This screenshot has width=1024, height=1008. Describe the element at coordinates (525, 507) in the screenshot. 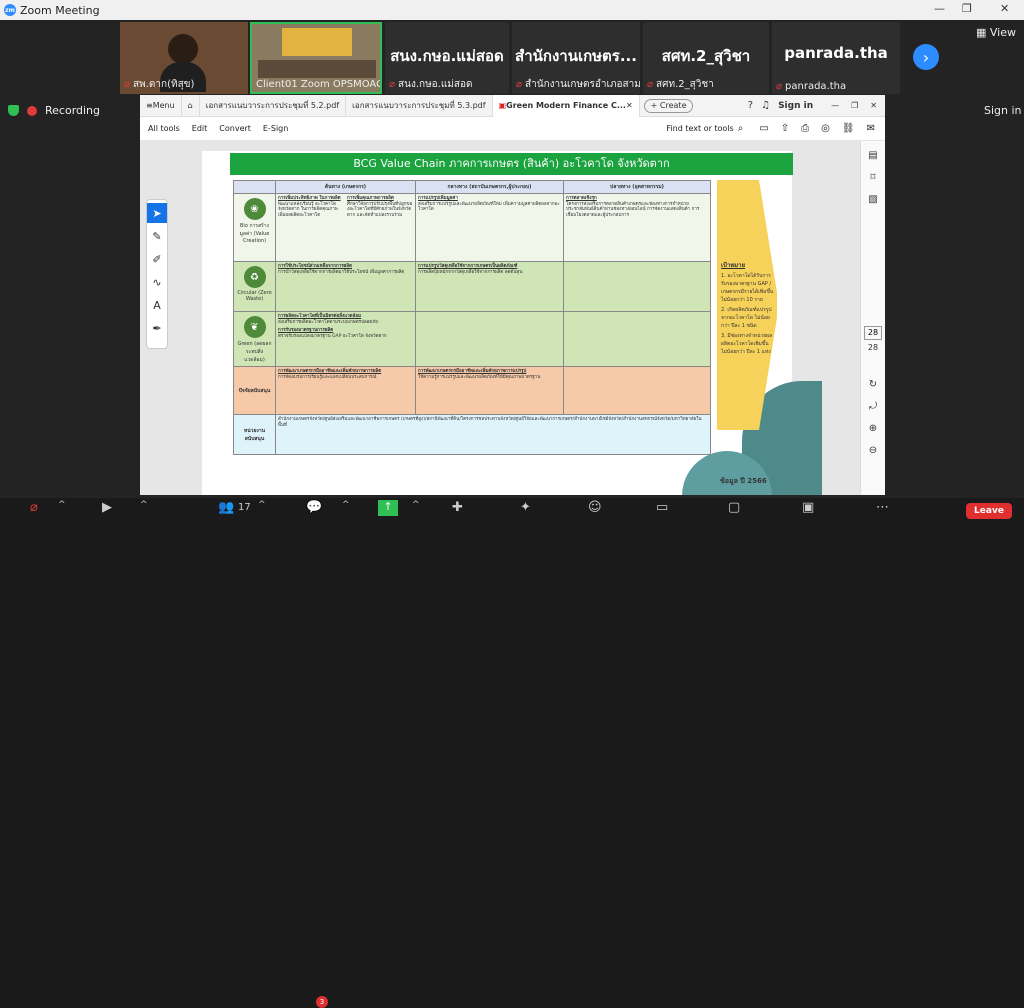

I see `ai-companion-icon: ✦` at that location.